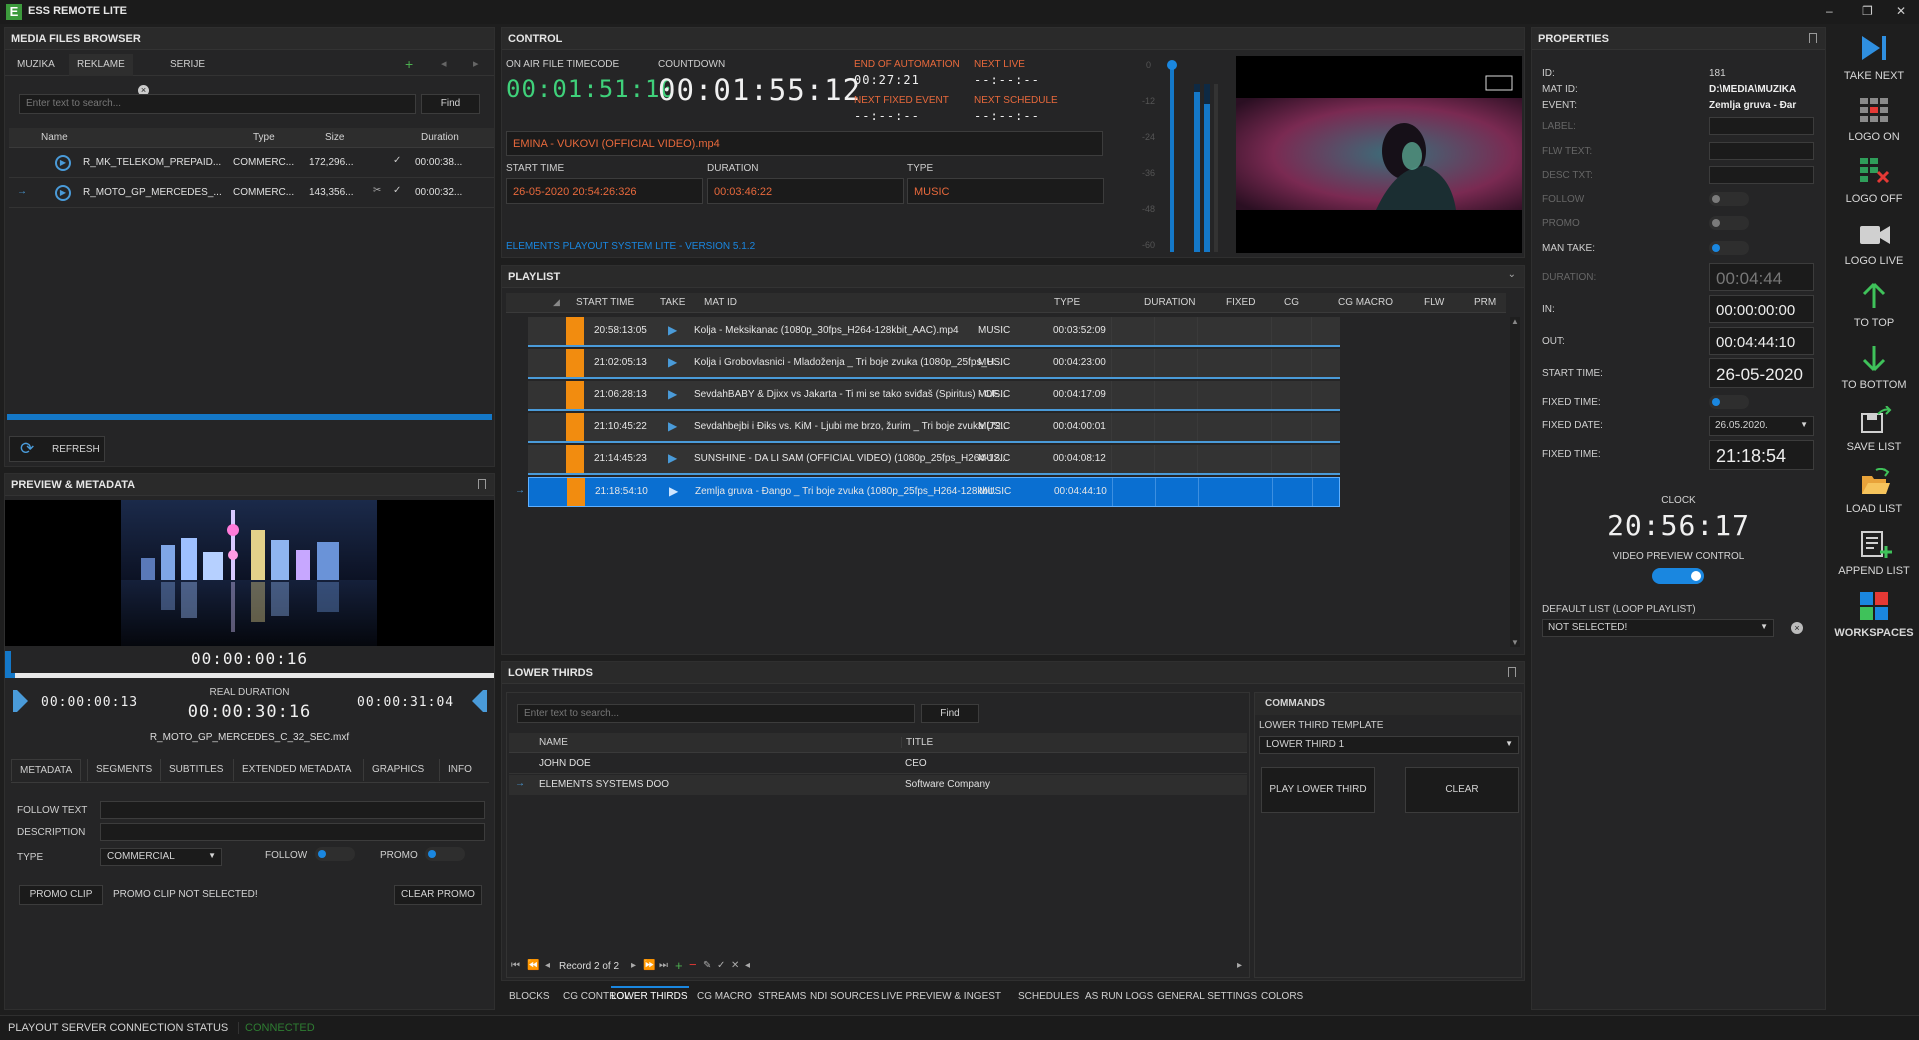 The height and width of the screenshot is (1040, 1919). Describe the element at coordinates (187, 65) in the screenshot. I see `tab-serije: SERIJE` at that location.